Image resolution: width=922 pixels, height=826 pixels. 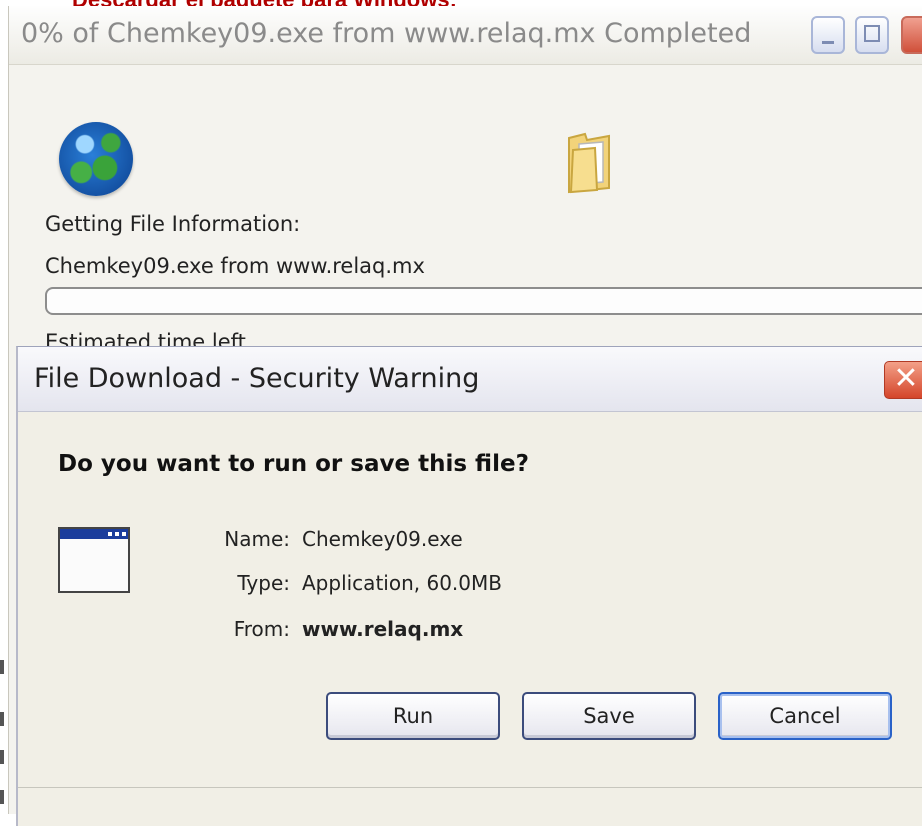 What do you see at coordinates (828, 35) in the screenshot?
I see `minimize-button` at bounding box center [828, 35].